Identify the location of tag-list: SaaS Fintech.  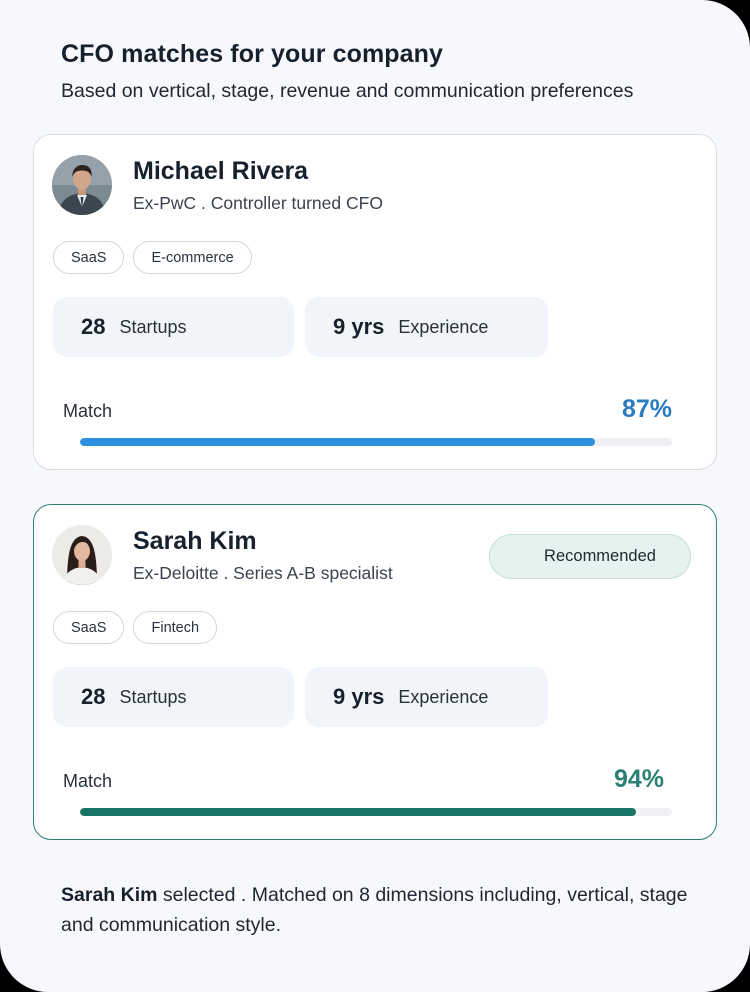
(135, 627).